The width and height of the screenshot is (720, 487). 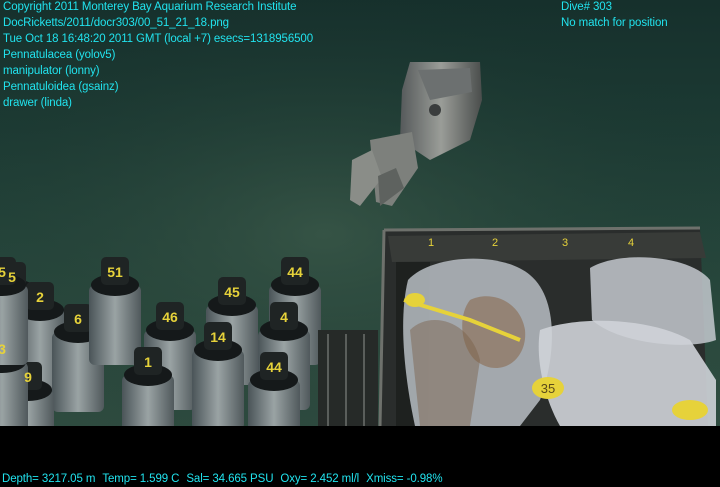 What do you see at coordinates (614, 23) in the screenshot?
I see `position-status: No match for position` at bounding box center [614, 23].